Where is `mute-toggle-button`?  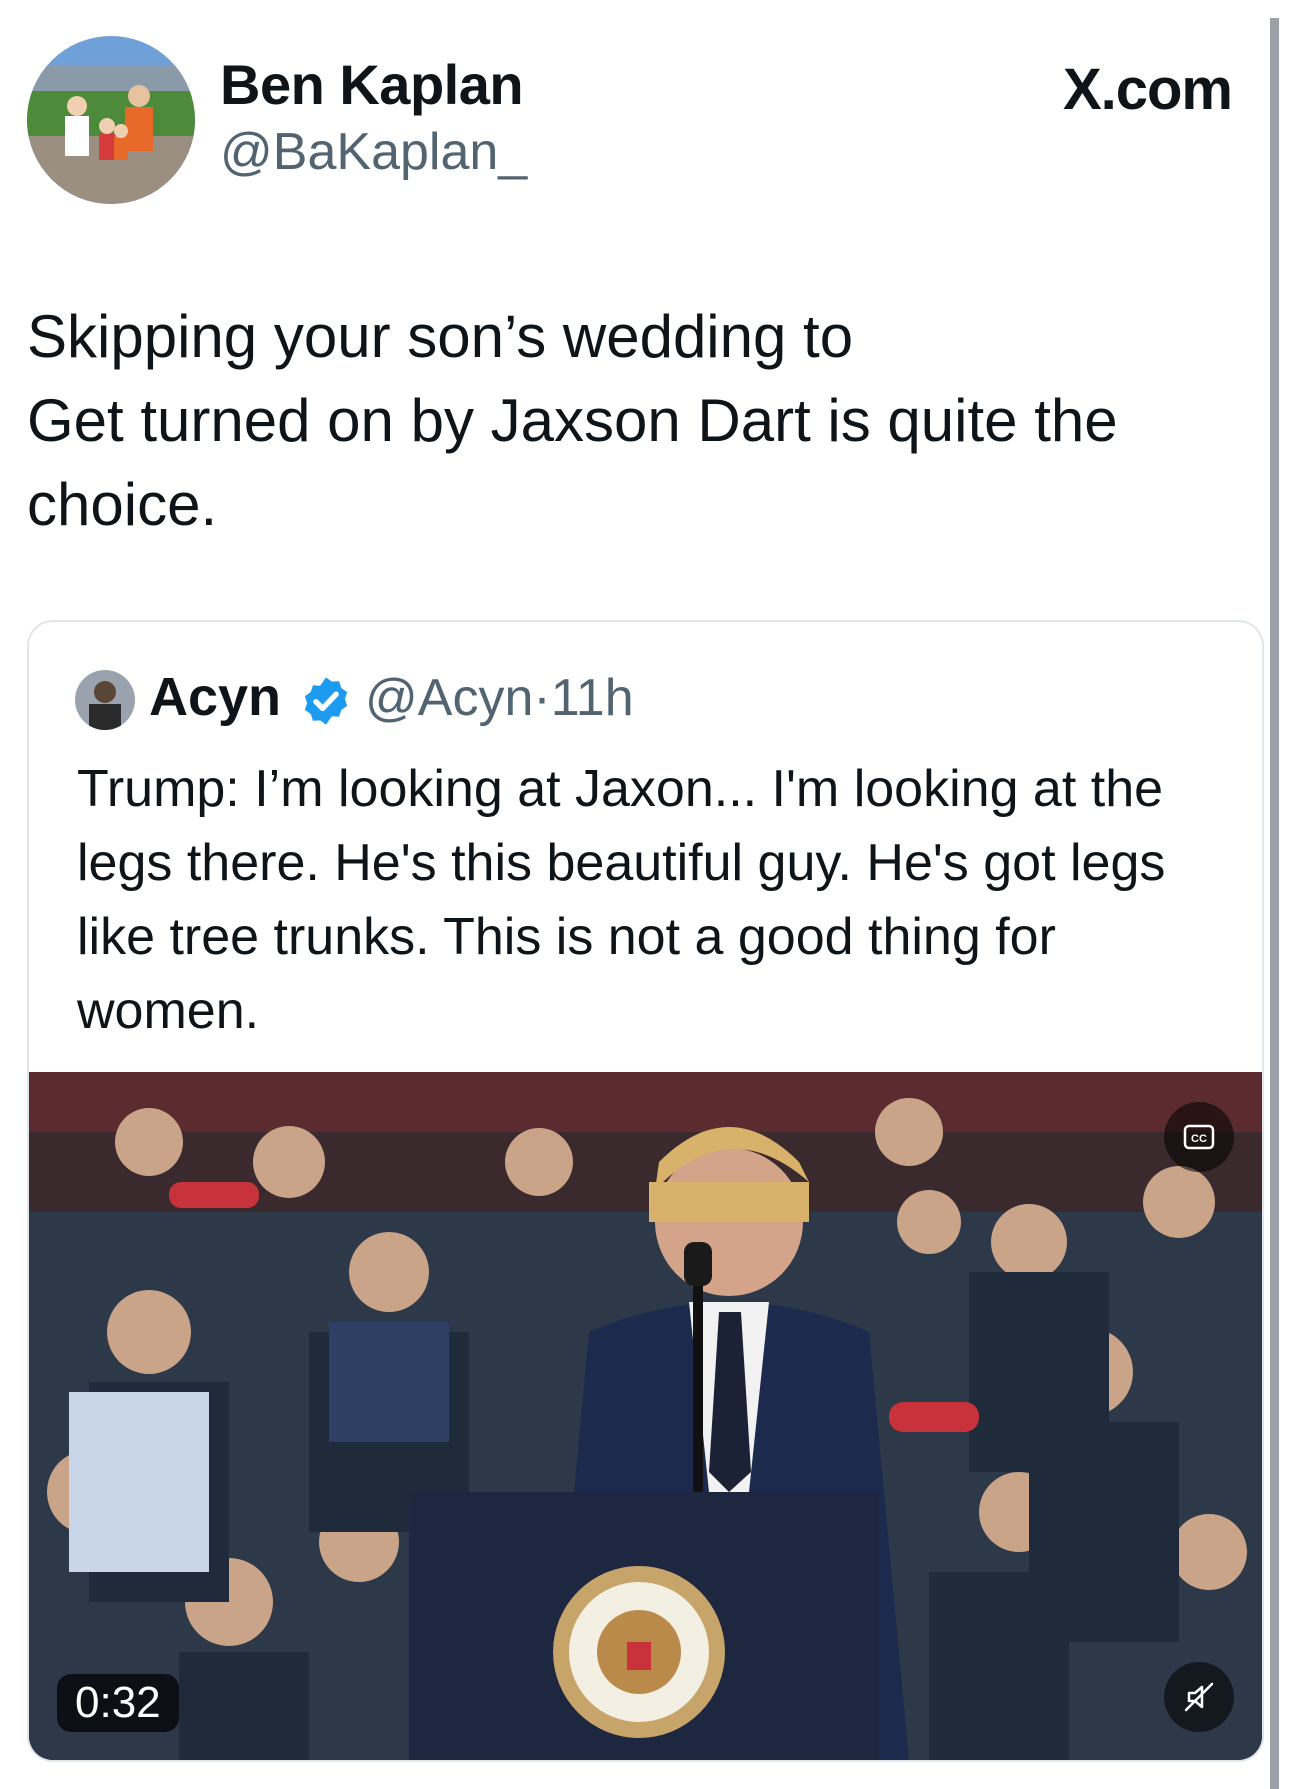
mute-toggle-button is located at coordinates (1199, 1697).